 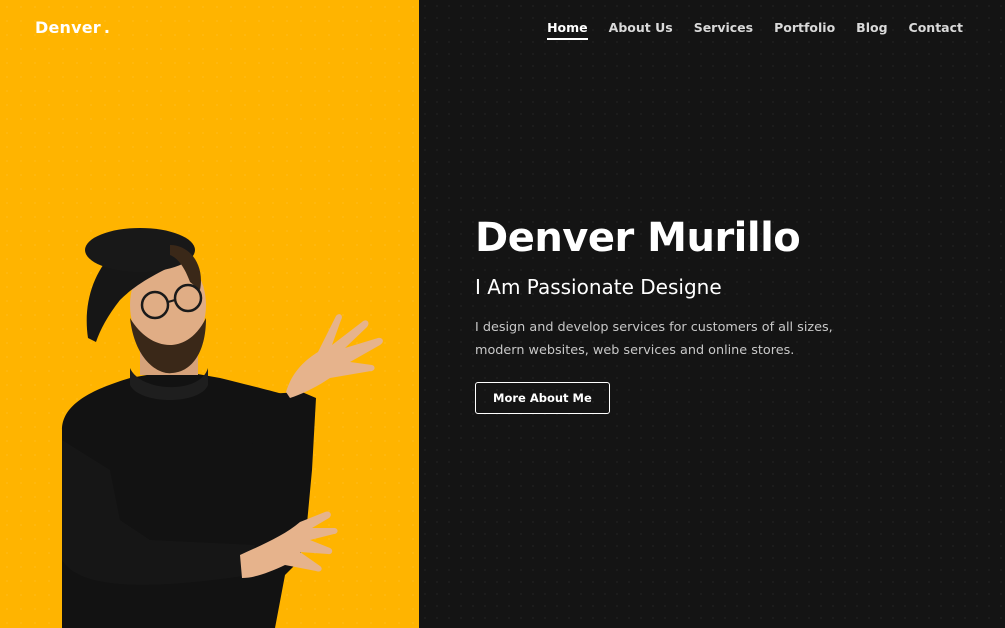 I want to click on more-about-me-button: More About Me, so click(x=542, y=398).